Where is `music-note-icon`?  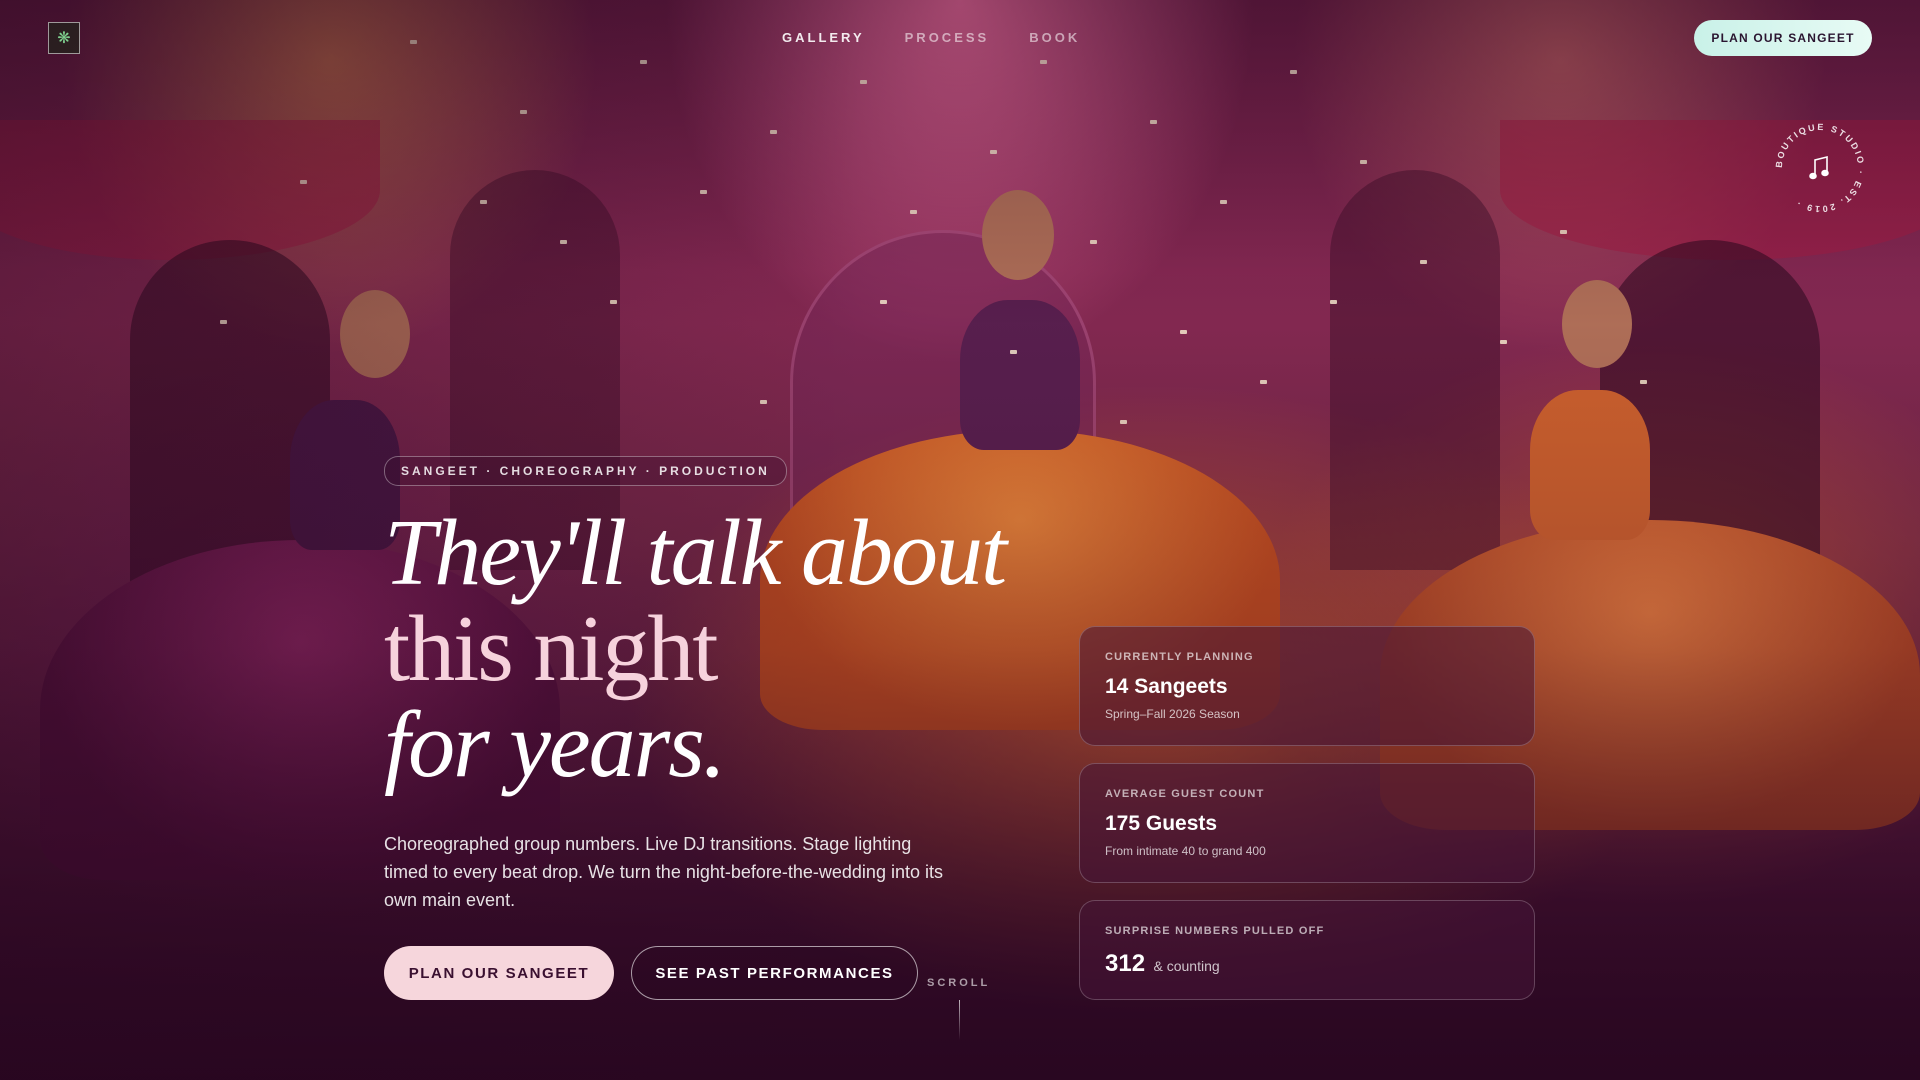 music-note-icon is located at coordinates (1819, 167).